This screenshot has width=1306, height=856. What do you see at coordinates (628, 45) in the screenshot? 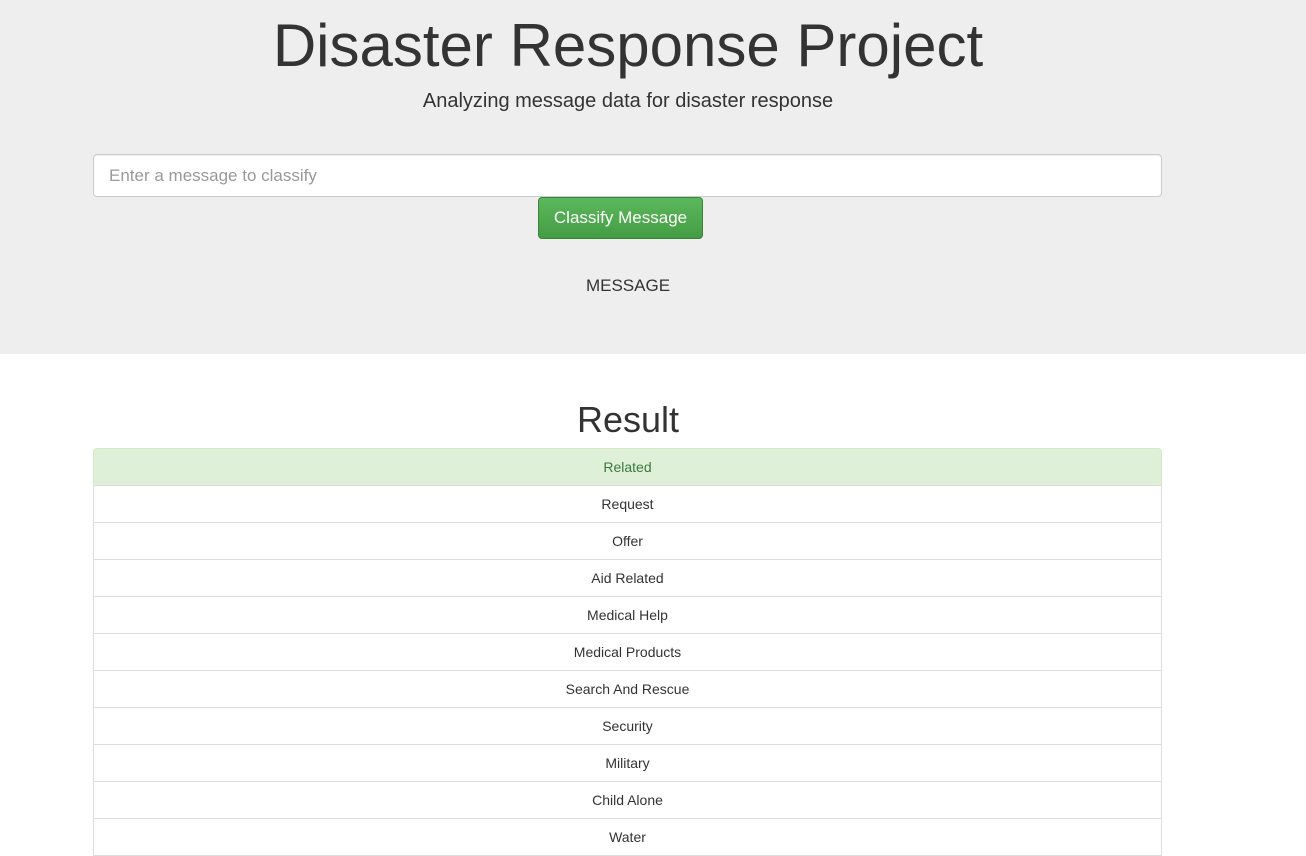
I see `page-title: Disaster Response Project` at bounding box center [628, 45].